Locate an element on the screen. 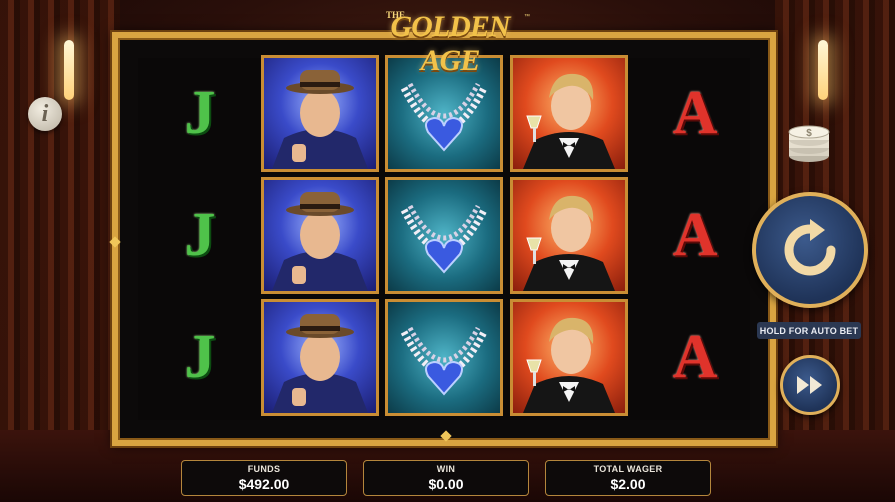 This screenshot has height=502, width=895. hold-for-auto-bet-label: HOLD FOR AUTO BET is located at coordinates (809, 330).